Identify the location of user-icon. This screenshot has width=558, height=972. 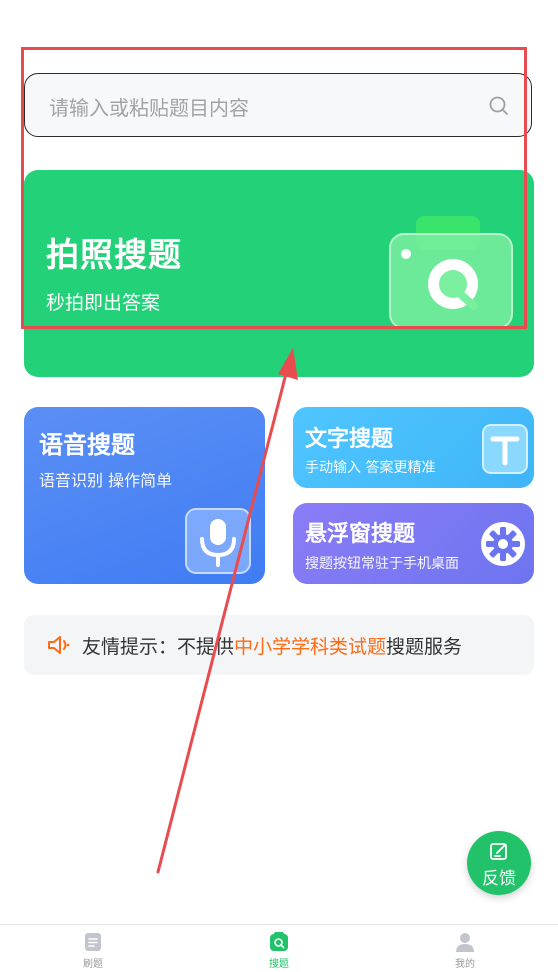
(465, 942).